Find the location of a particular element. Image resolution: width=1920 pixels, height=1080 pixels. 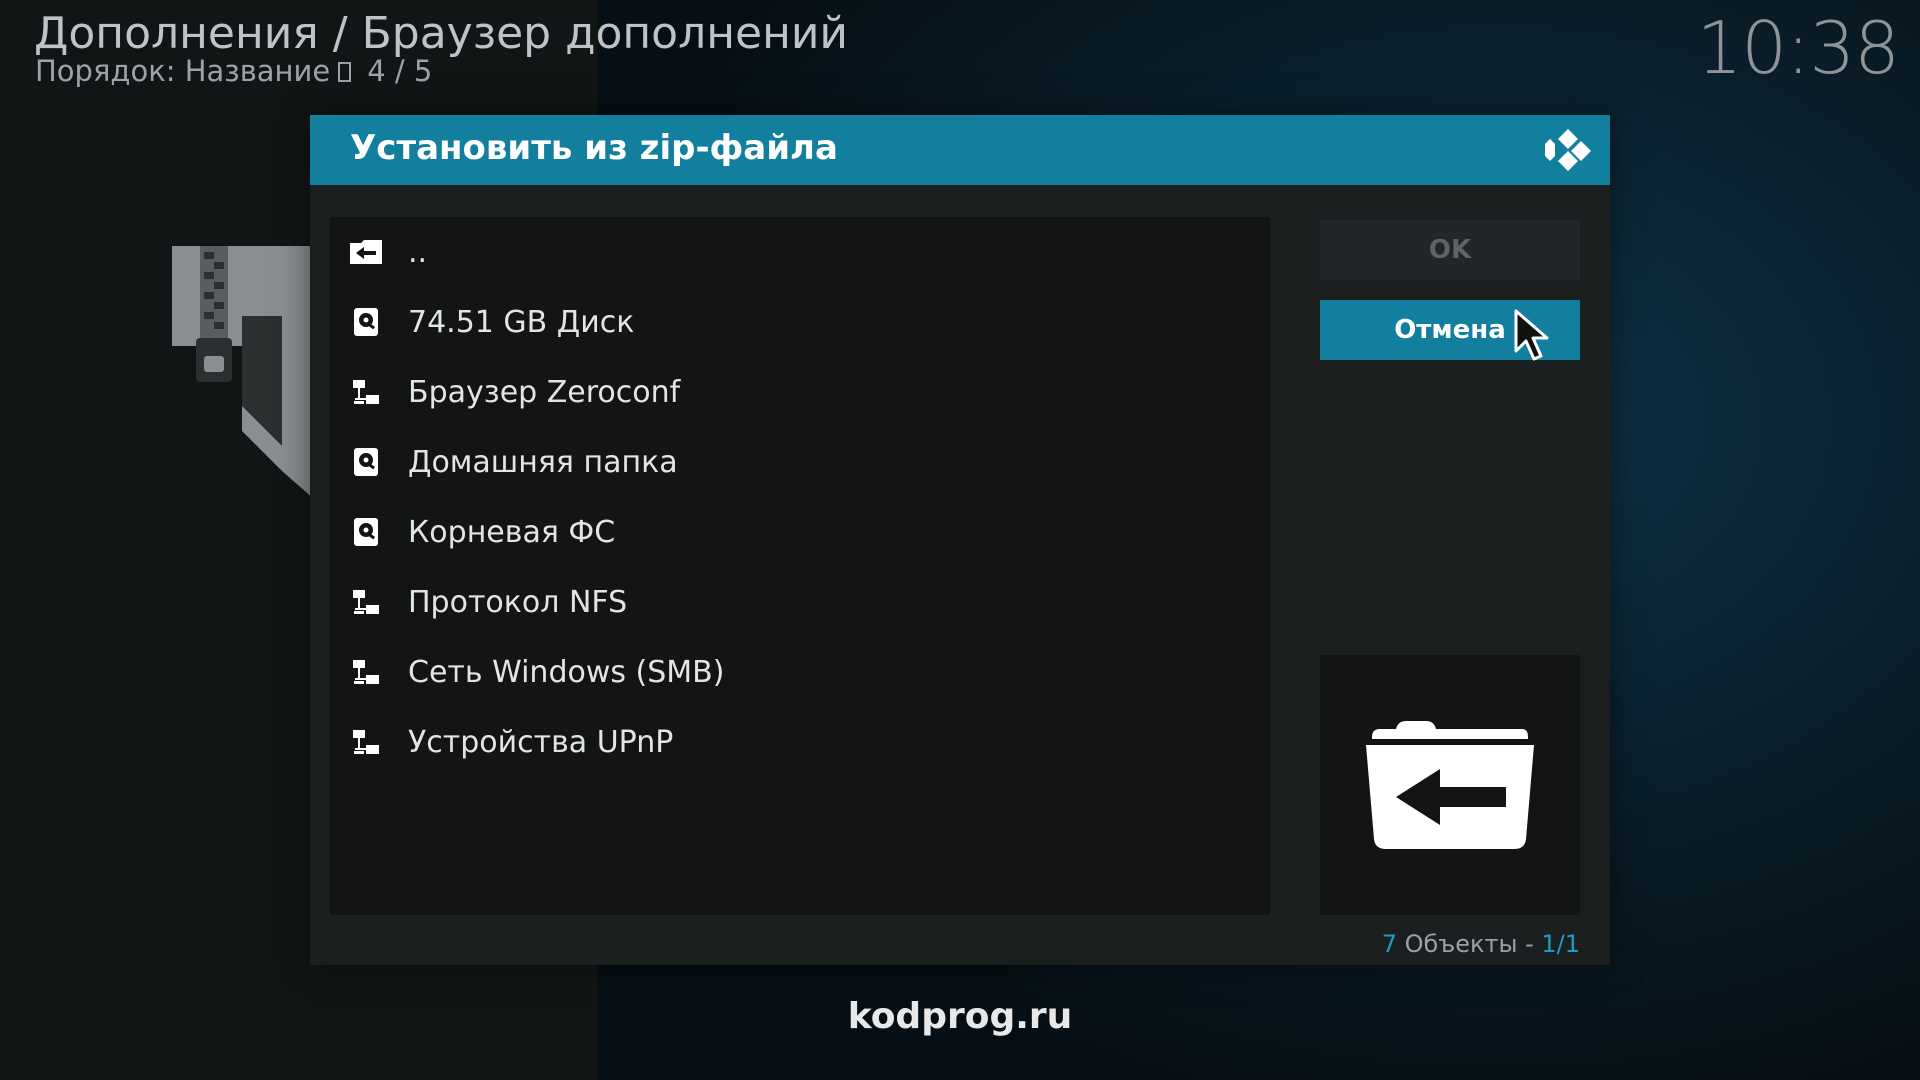

dialog-header: Установить из zip-файла is located at coordinates (960, 150).